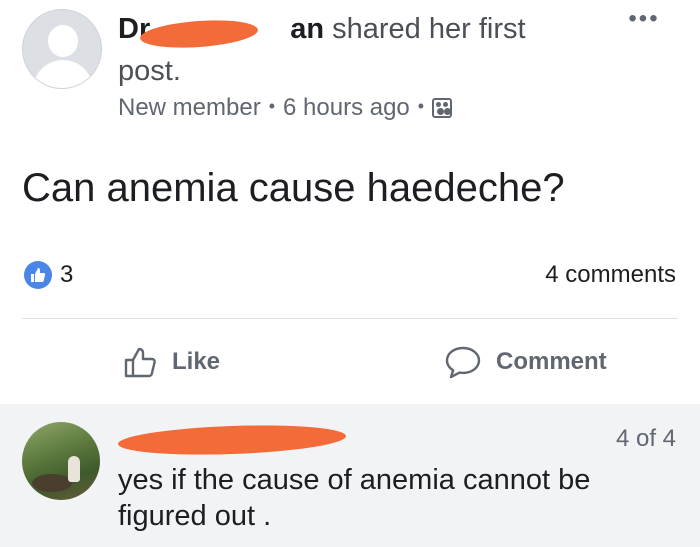 The image size is (700, 547). What do you see at coordinates (63, 41) in the screenshot?
I see `default-avatar-head` at bounding box center [63, 41].